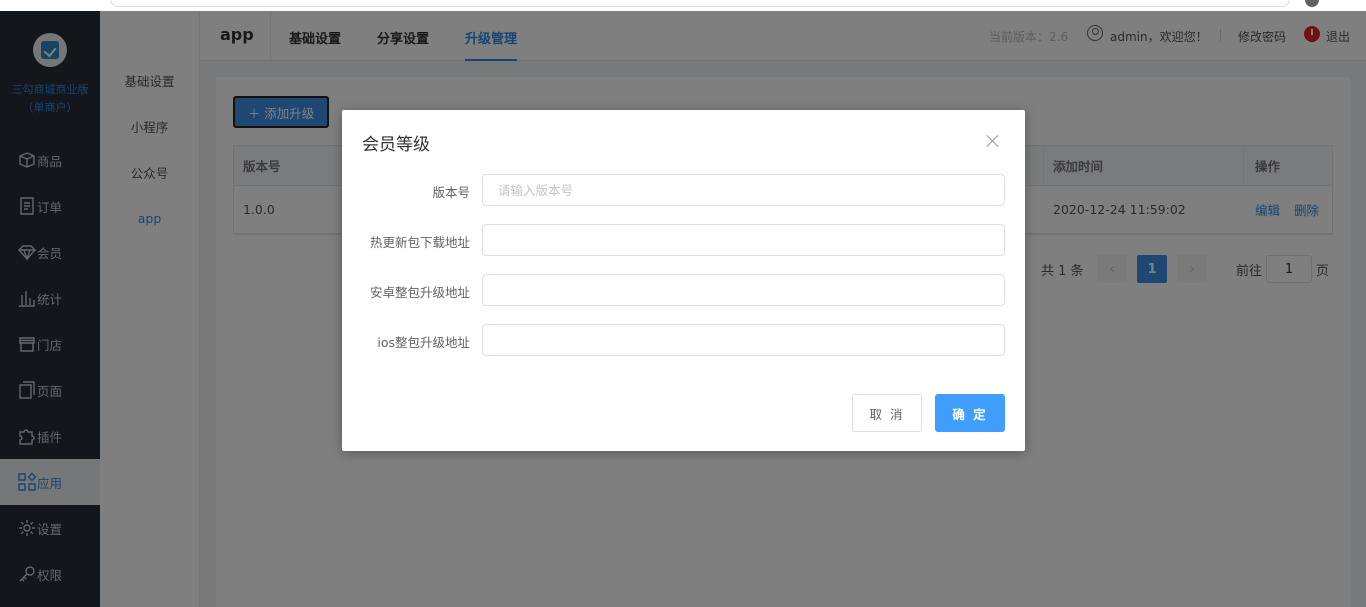 Image resolution: width=1366 pixels, height=607 pixels. I want to click on android-url-input, so click(743, 290).